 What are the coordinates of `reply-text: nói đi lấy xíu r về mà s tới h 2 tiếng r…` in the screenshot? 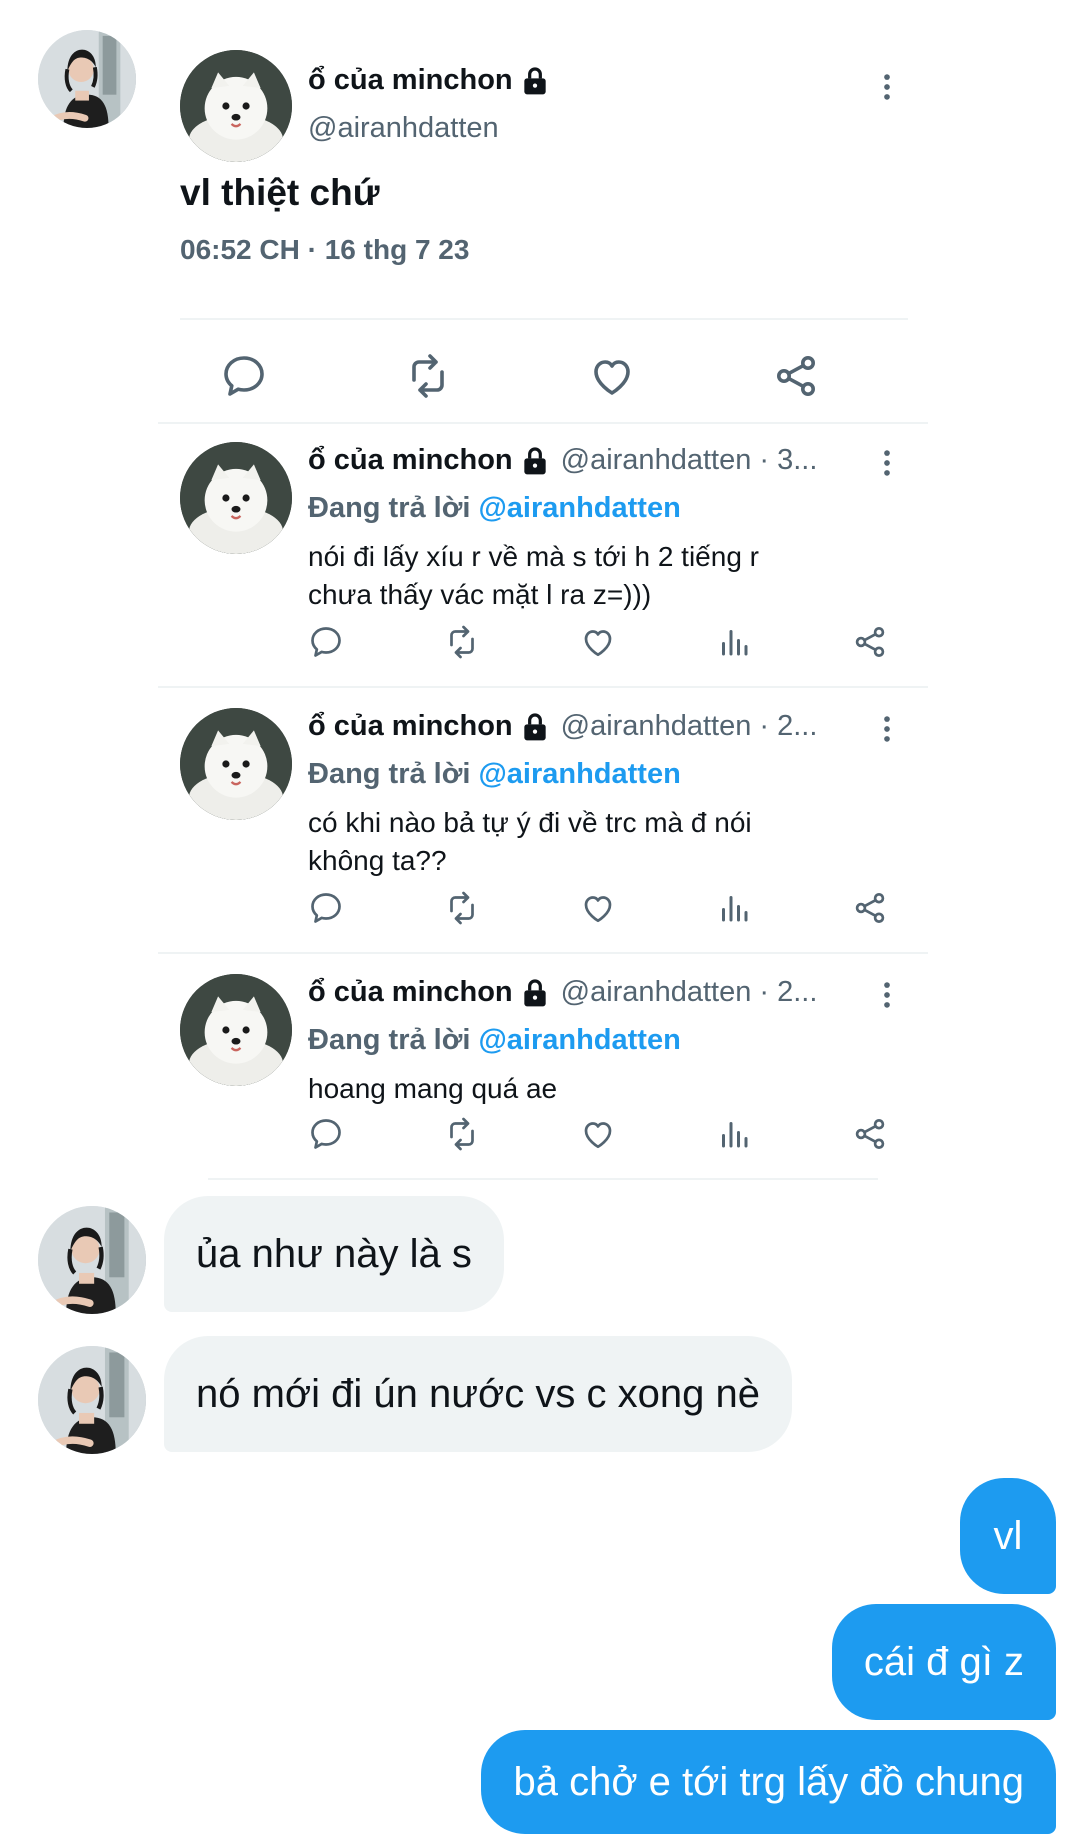 It's located at (533, 575).